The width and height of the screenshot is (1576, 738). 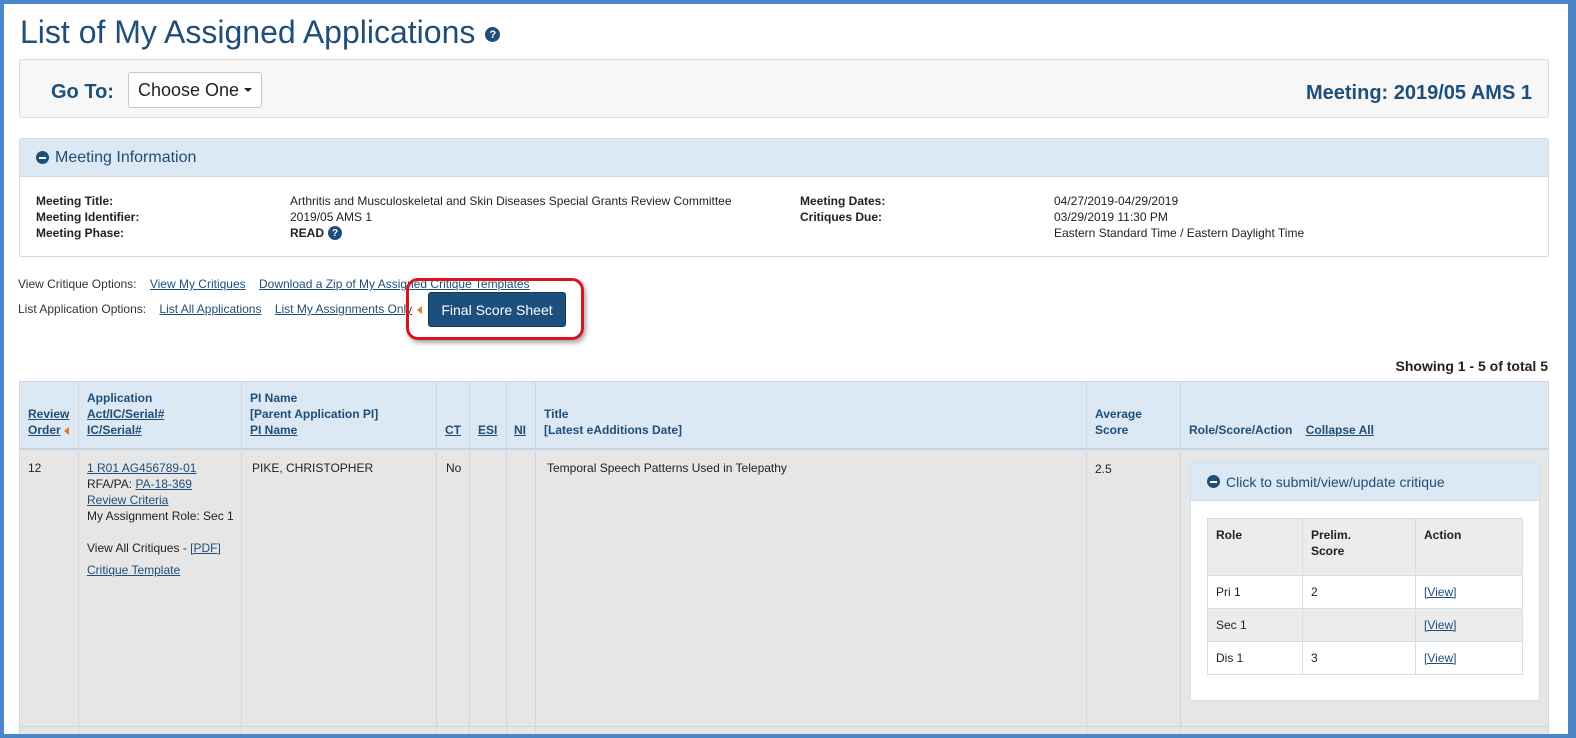 I want to click on row-average-score: 2.5, so click(x=1103, y=469).